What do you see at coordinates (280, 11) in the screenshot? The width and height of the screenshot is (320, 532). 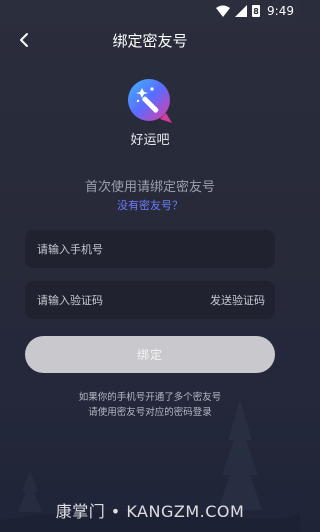 I see `status-time: 9:49` at bounding box center [280, 11].